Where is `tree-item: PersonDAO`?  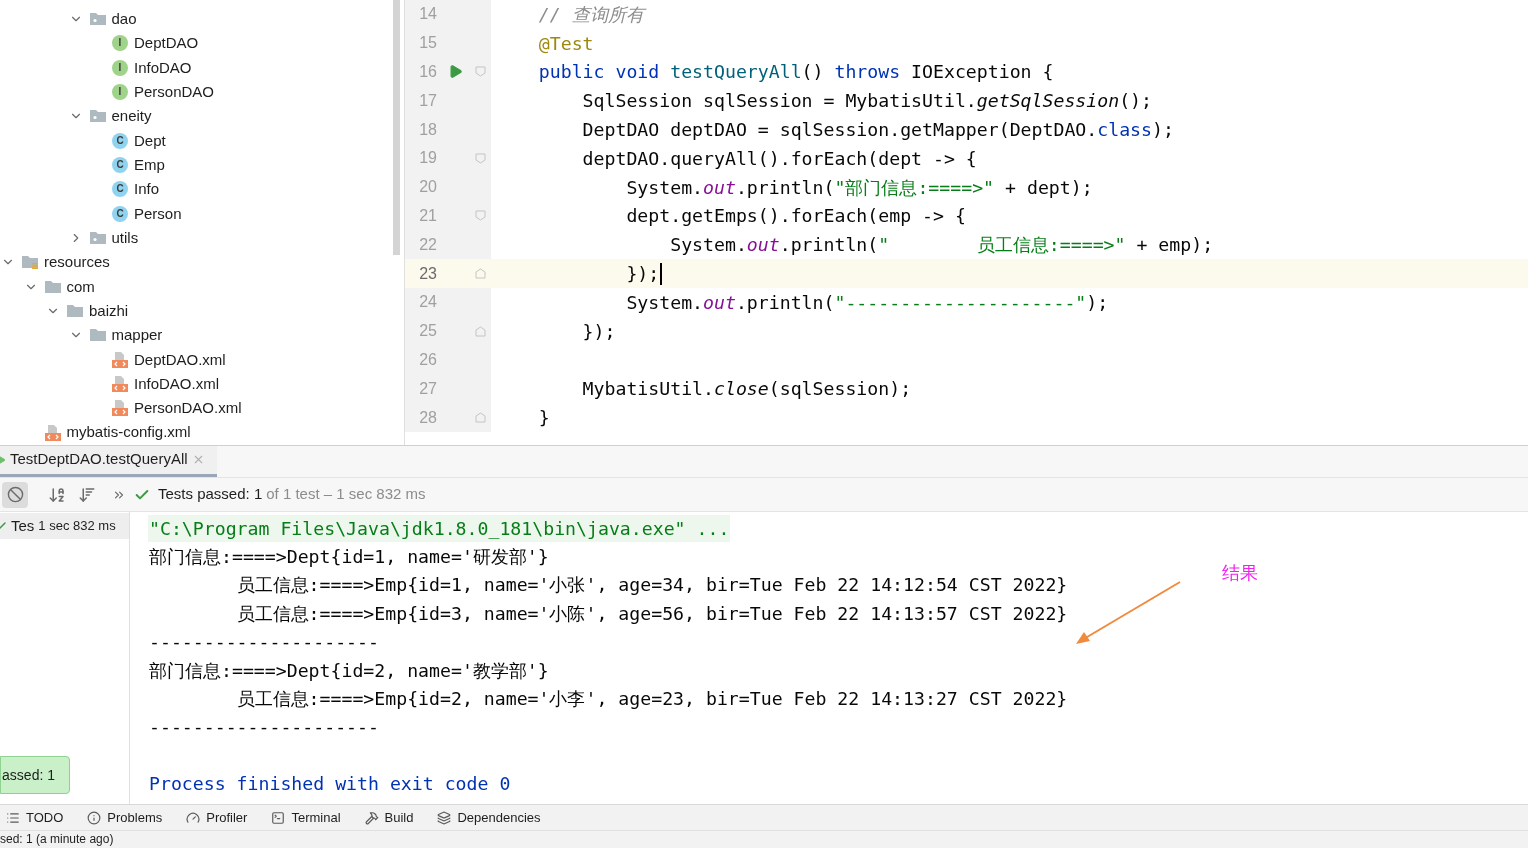
tree-item: PersonDAO is located at coordinates (174, 92).